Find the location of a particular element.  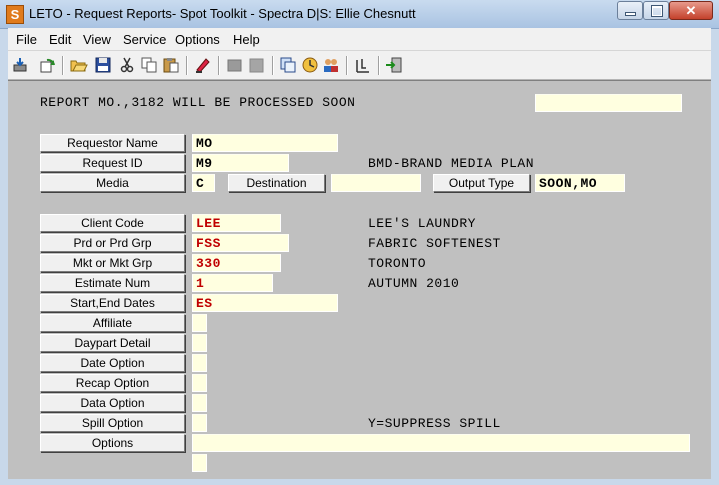

product-name: FABRIC SOFTENEST is located at coordinates (434, 243).